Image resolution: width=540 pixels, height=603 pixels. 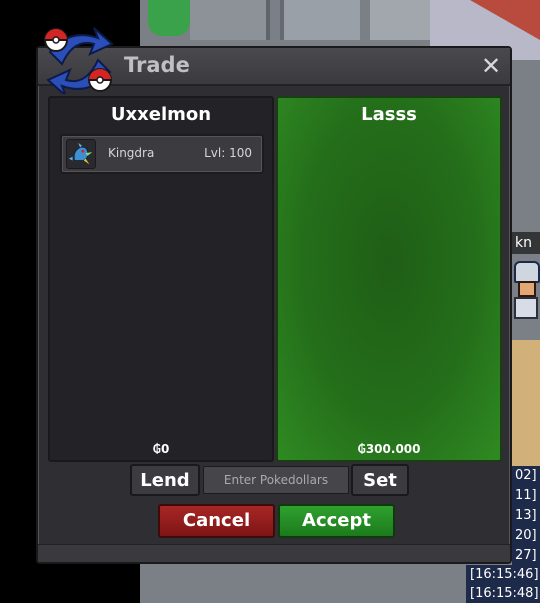 What do you see at coordinates (162, 154) in the screenshot?
I see `offered-pokemon-slot: Kingdra Lvl: 100` at bounding box center [162, 154].